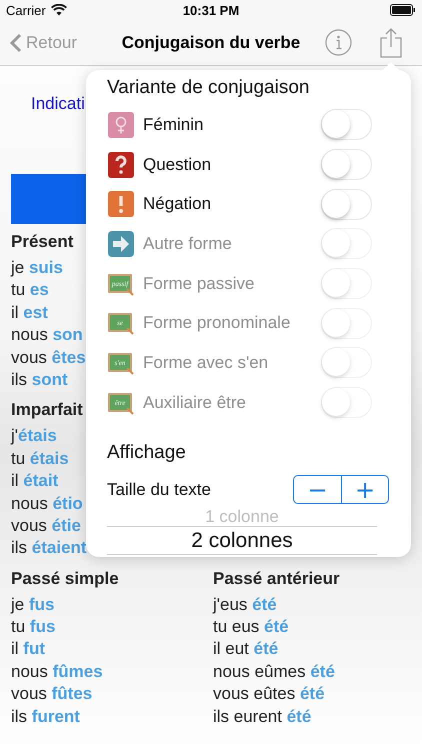  Describe the element at coordinates (173, 124) in the screenshot. I see `option-label: Féminin` at that location.